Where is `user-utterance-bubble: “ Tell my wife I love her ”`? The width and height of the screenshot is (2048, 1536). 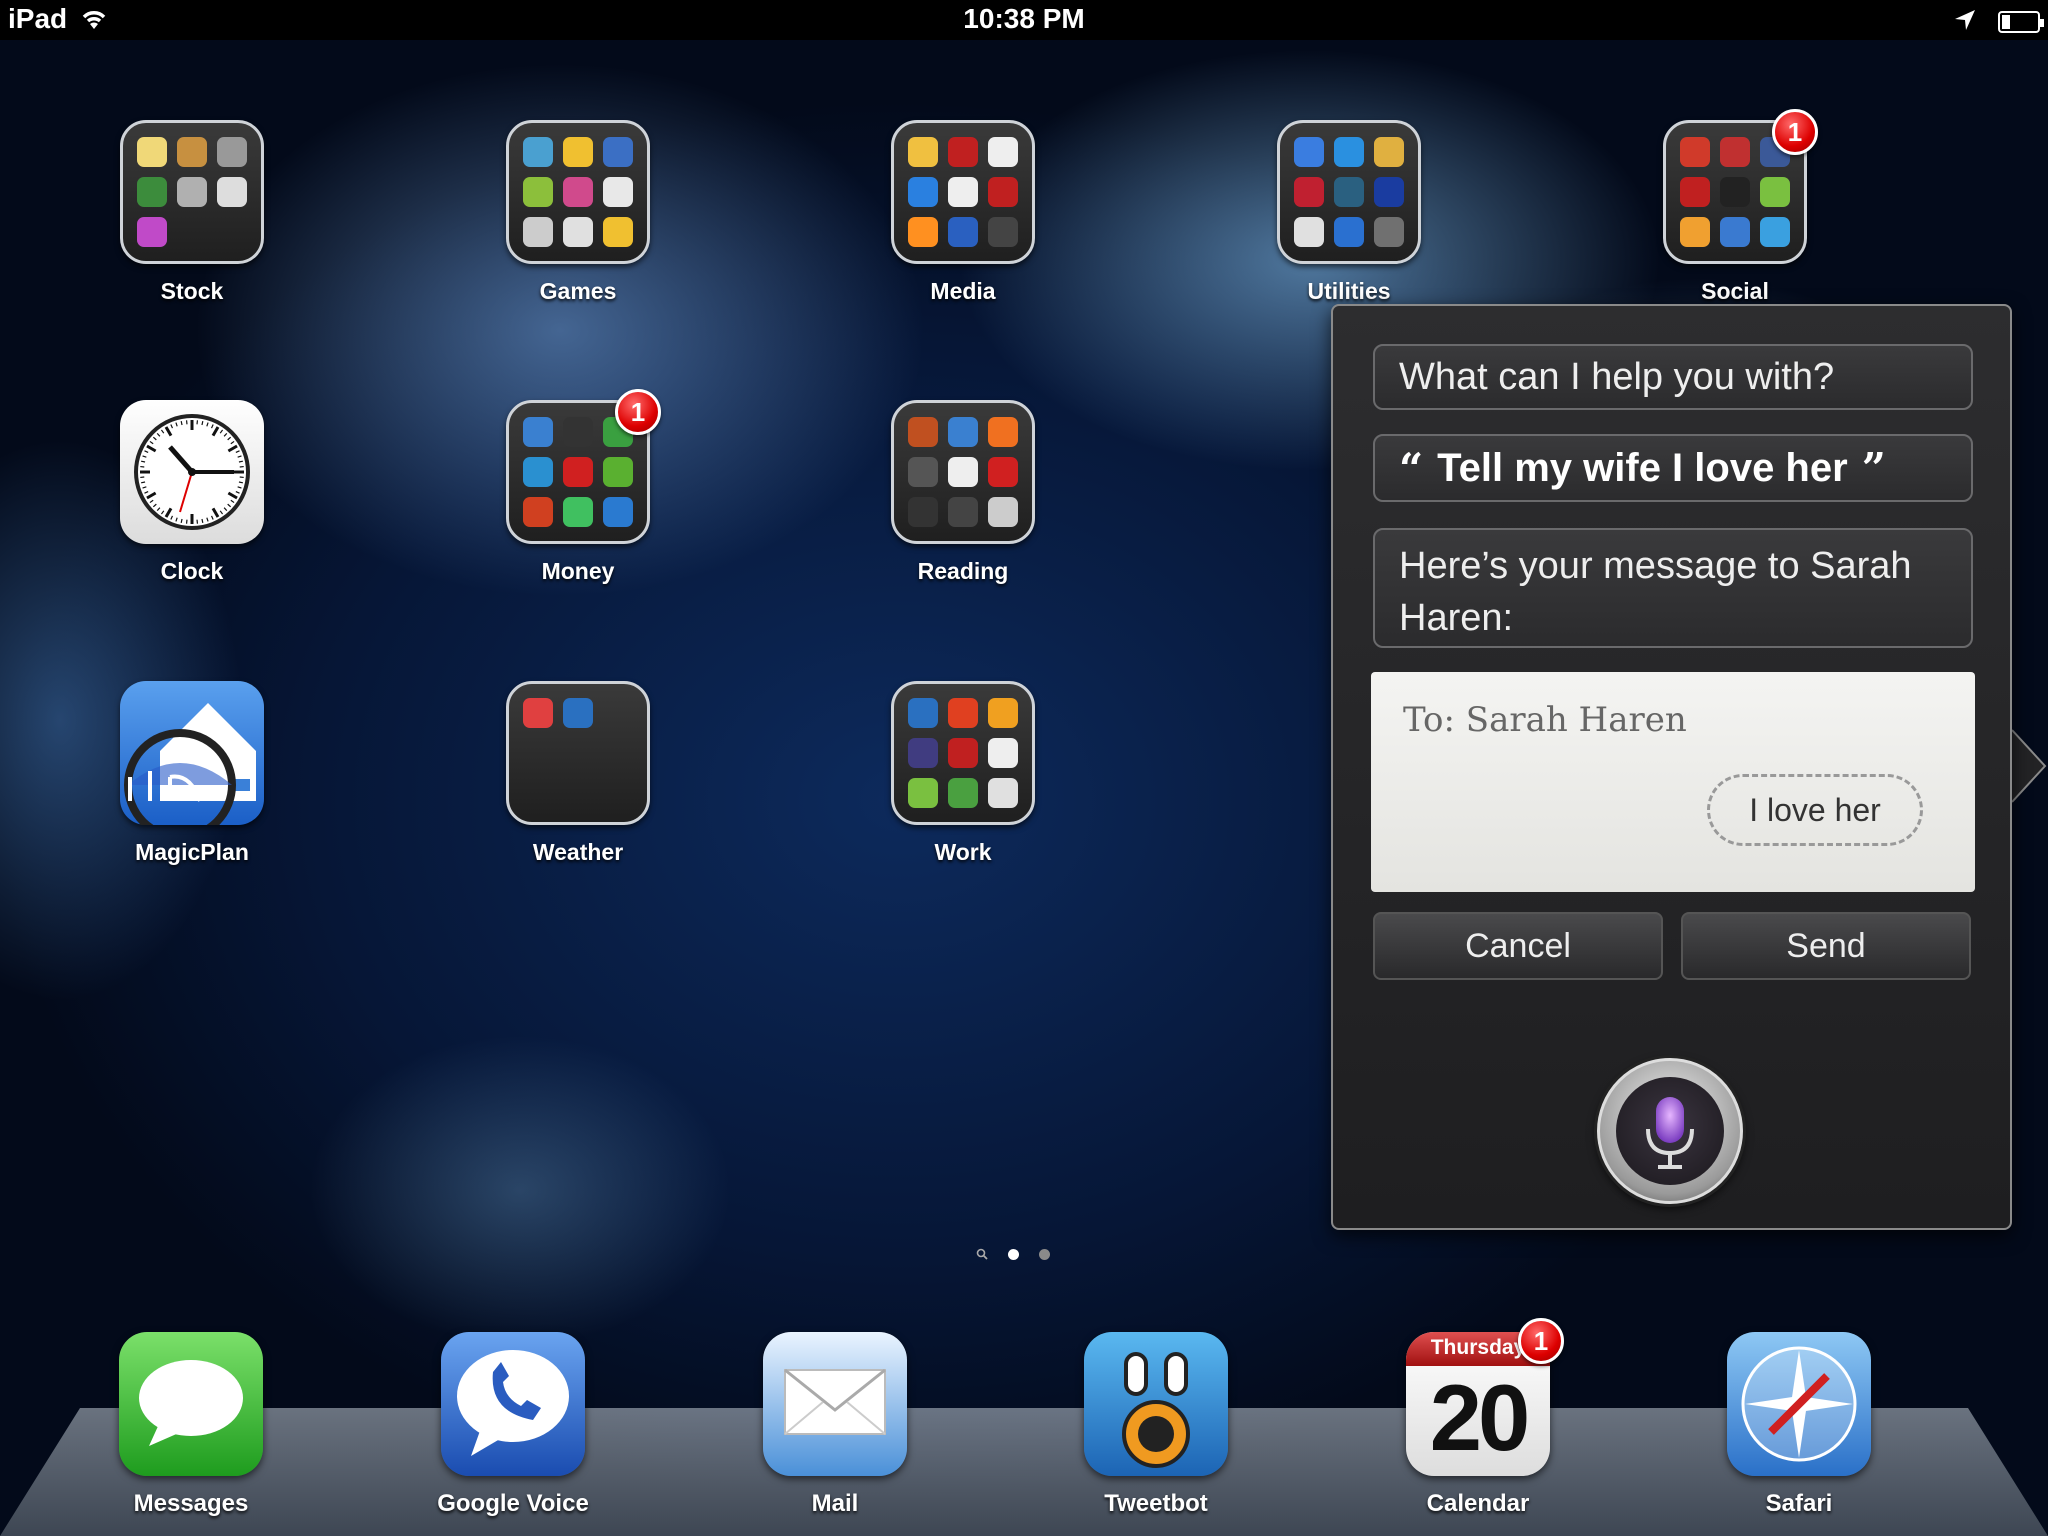 user-utterance-bubble: “ Tell my wife I love her ” is located at coordinates (1673, 468).